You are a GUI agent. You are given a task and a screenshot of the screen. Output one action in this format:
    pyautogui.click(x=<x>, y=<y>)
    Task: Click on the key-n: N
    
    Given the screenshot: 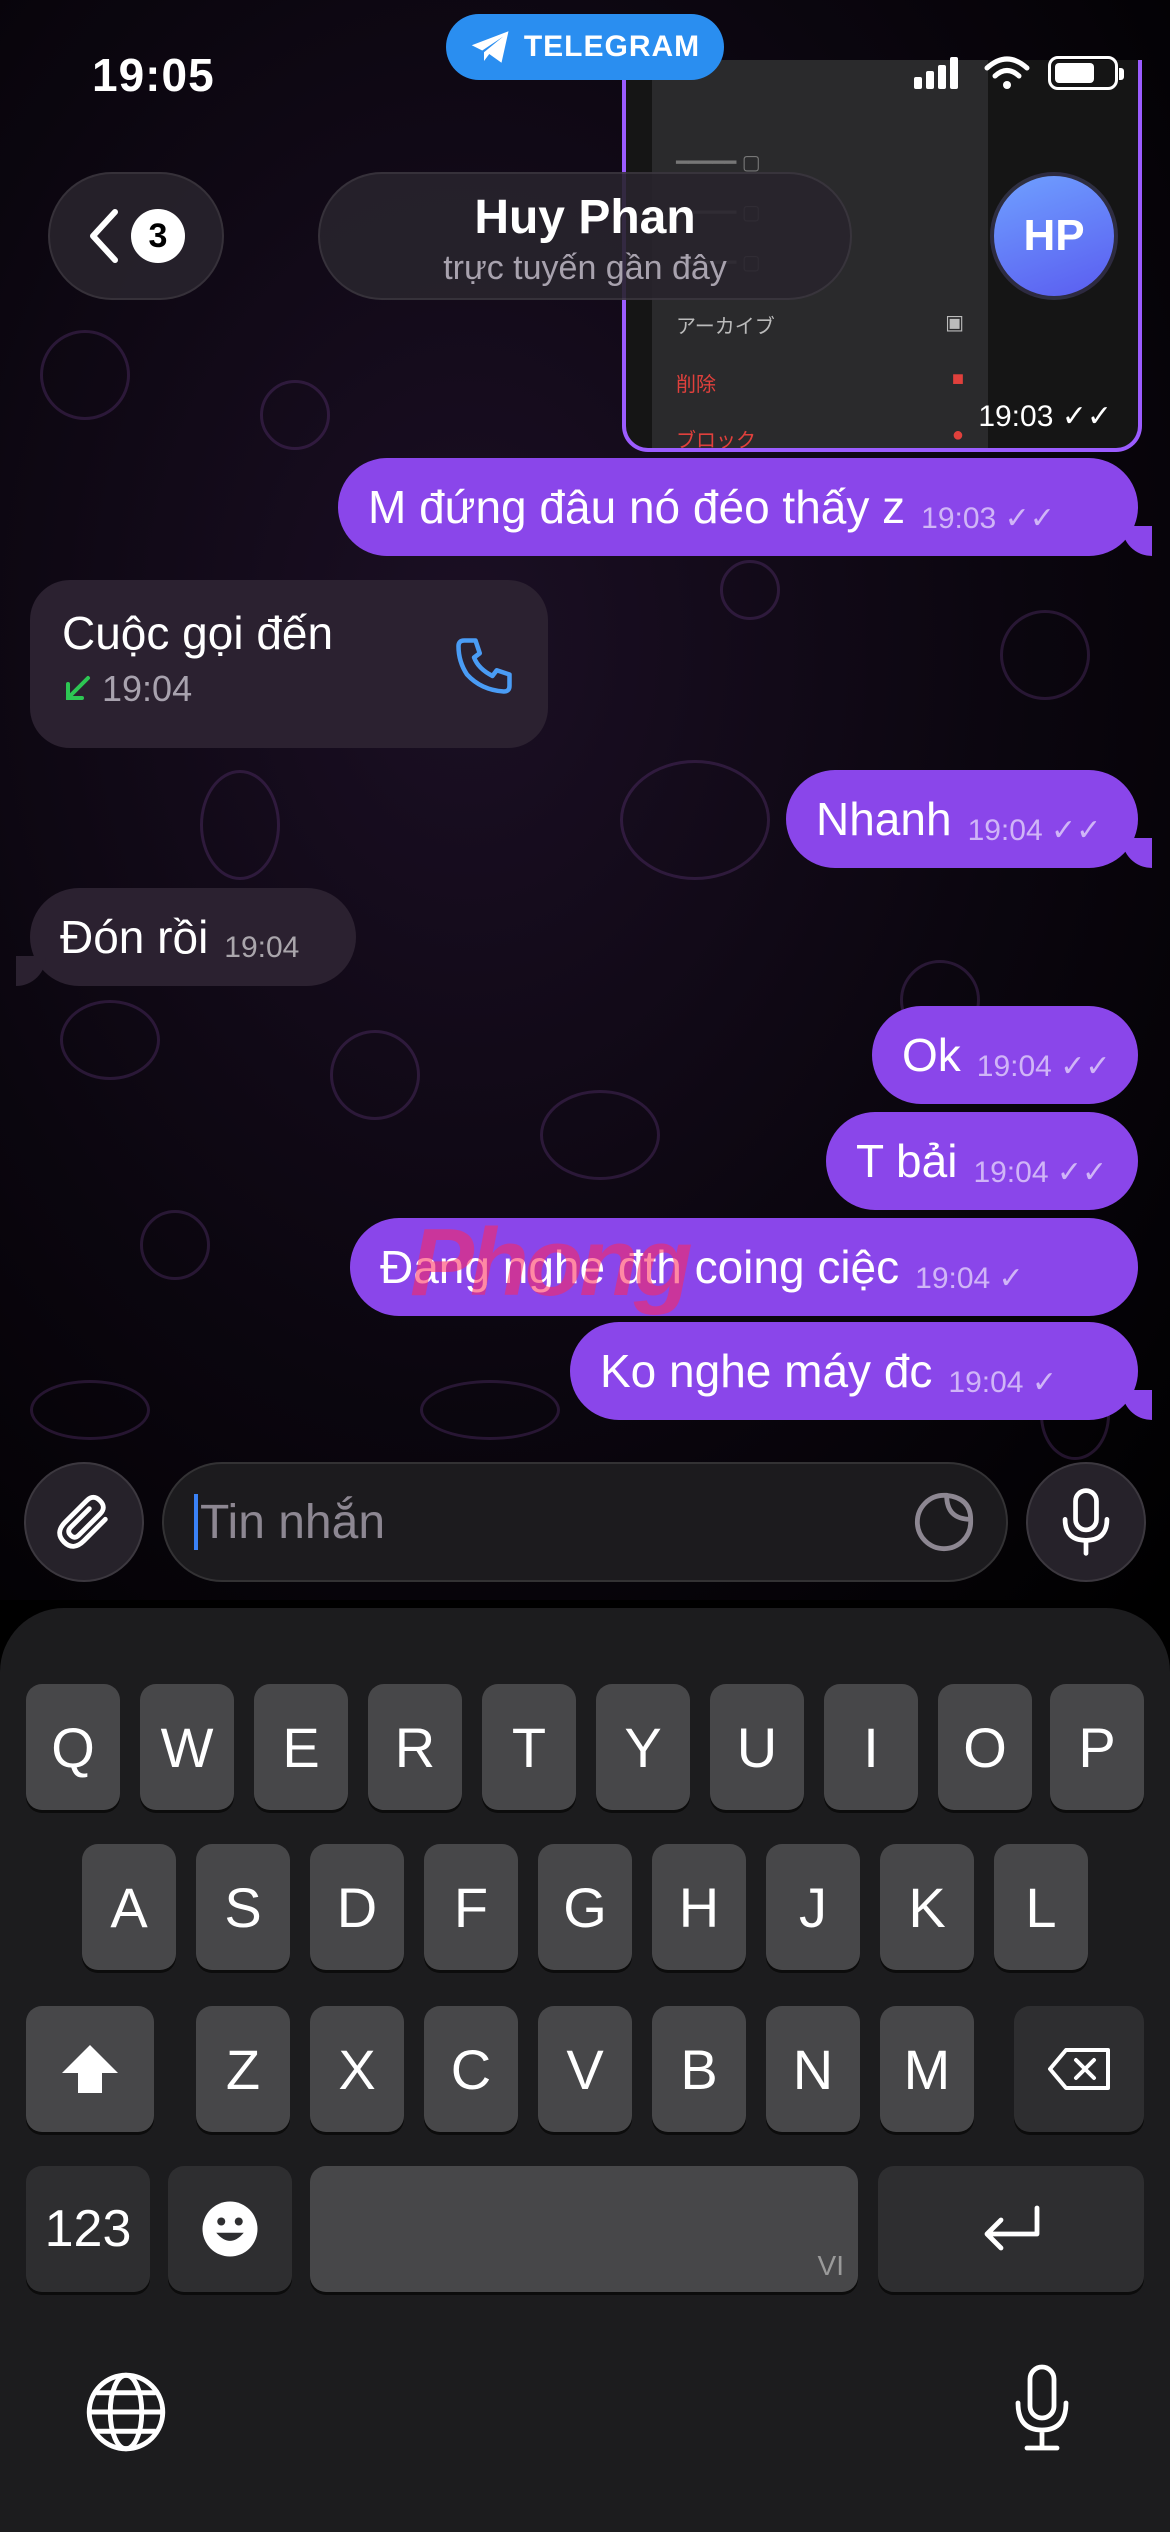 What is the action you would take?
    pyautogui.click(x=813, y=2069)
    